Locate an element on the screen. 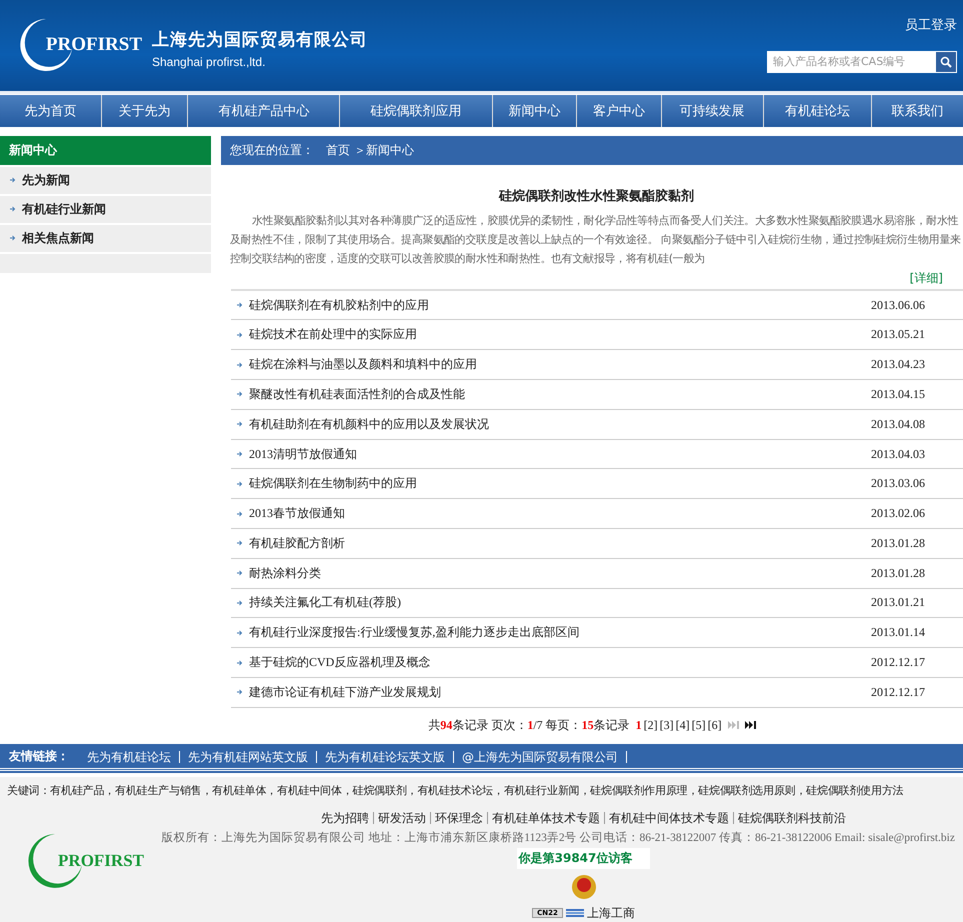  footer-link: 硅烷偶联剂科技前沿 is located at coordinates (792, 818).